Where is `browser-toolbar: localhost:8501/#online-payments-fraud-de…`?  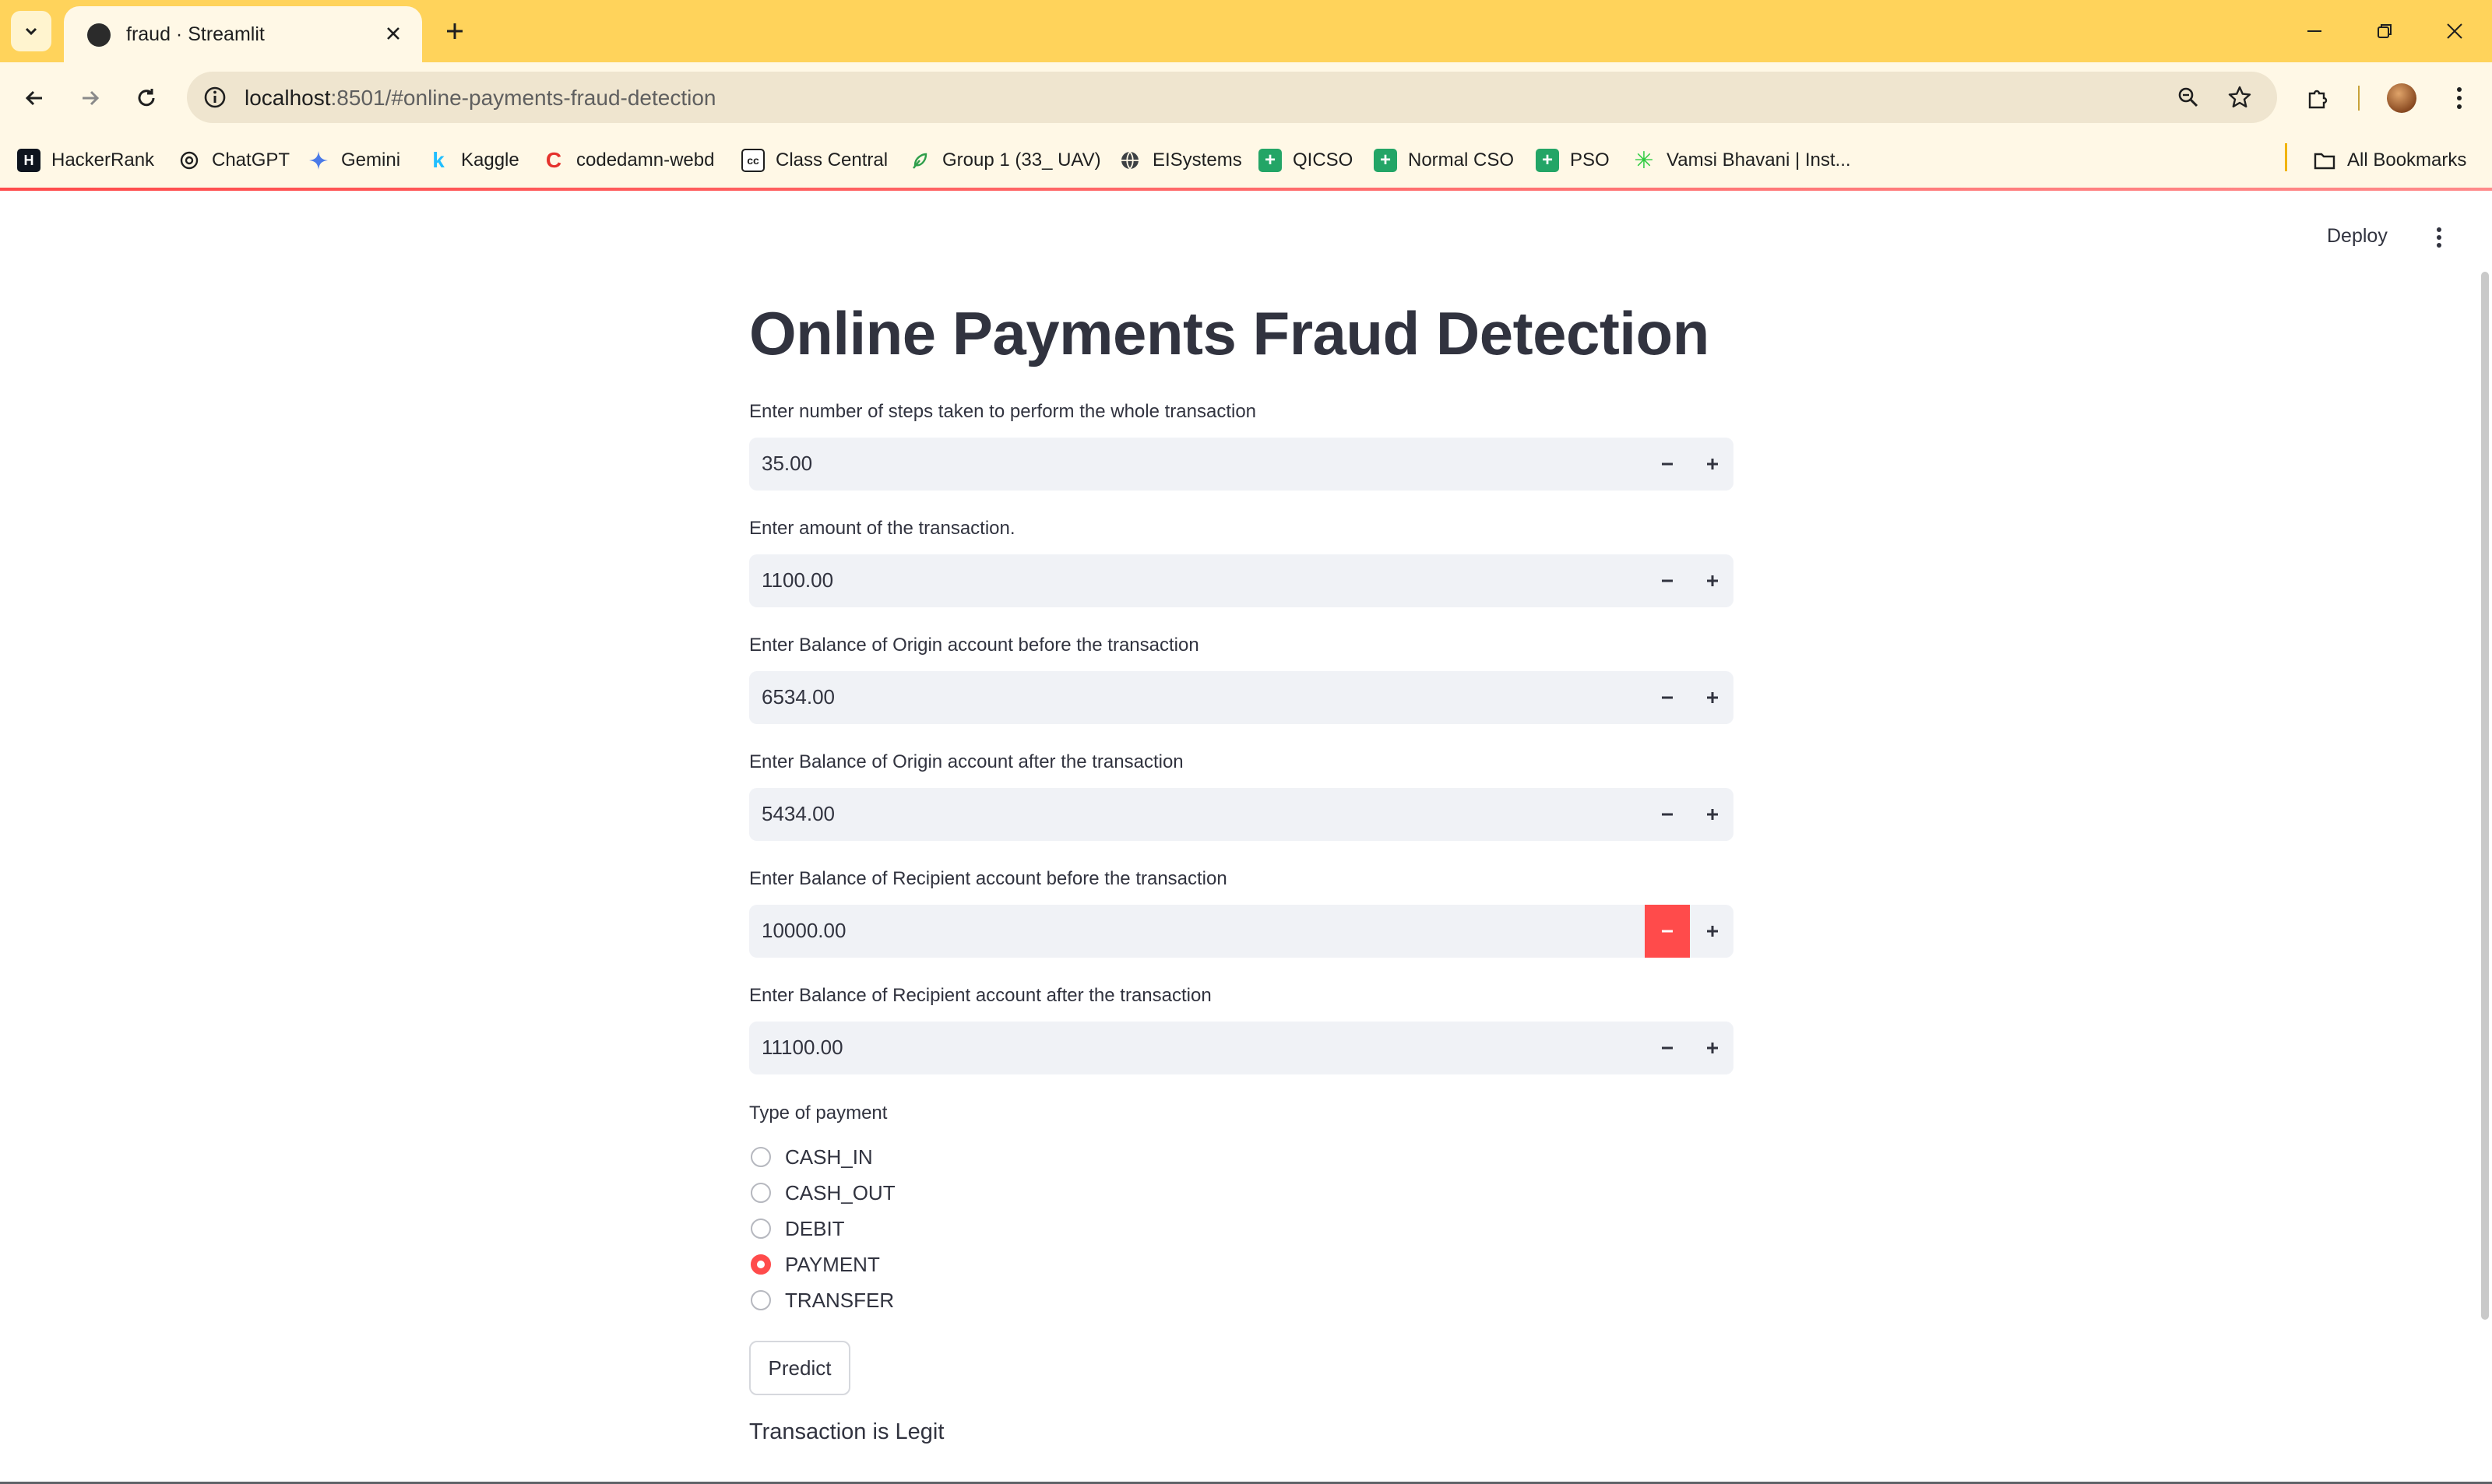 browser-toolbar: localhost:8501/#online-payments-fraud-de… is located at coordinates (1246, 97).